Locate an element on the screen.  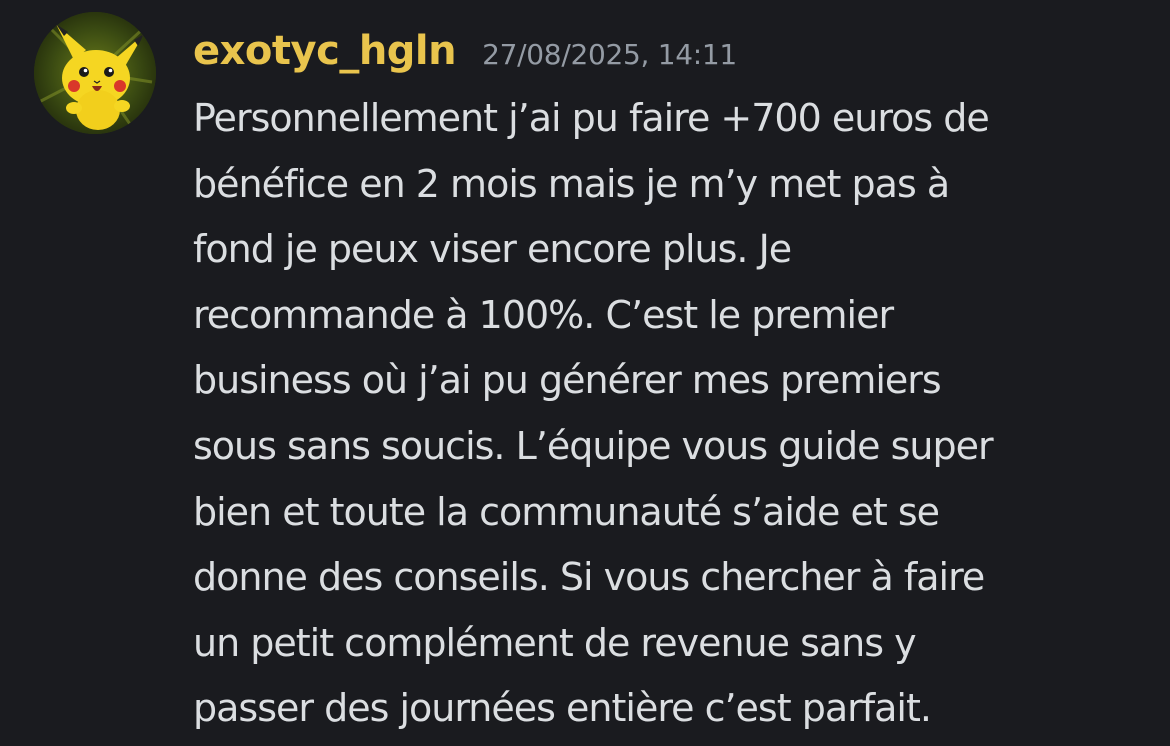
message-text-line: bien et toute la communauté s’aide et se is located at coordinates (566, 511).